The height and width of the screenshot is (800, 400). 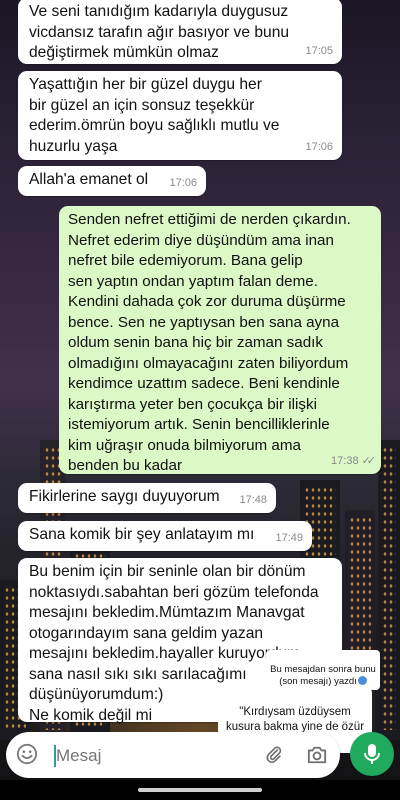 What do you see at coordinates (27, 754) in the screenshot?
I see `emoji-icon` at bounding box center [27, 754].